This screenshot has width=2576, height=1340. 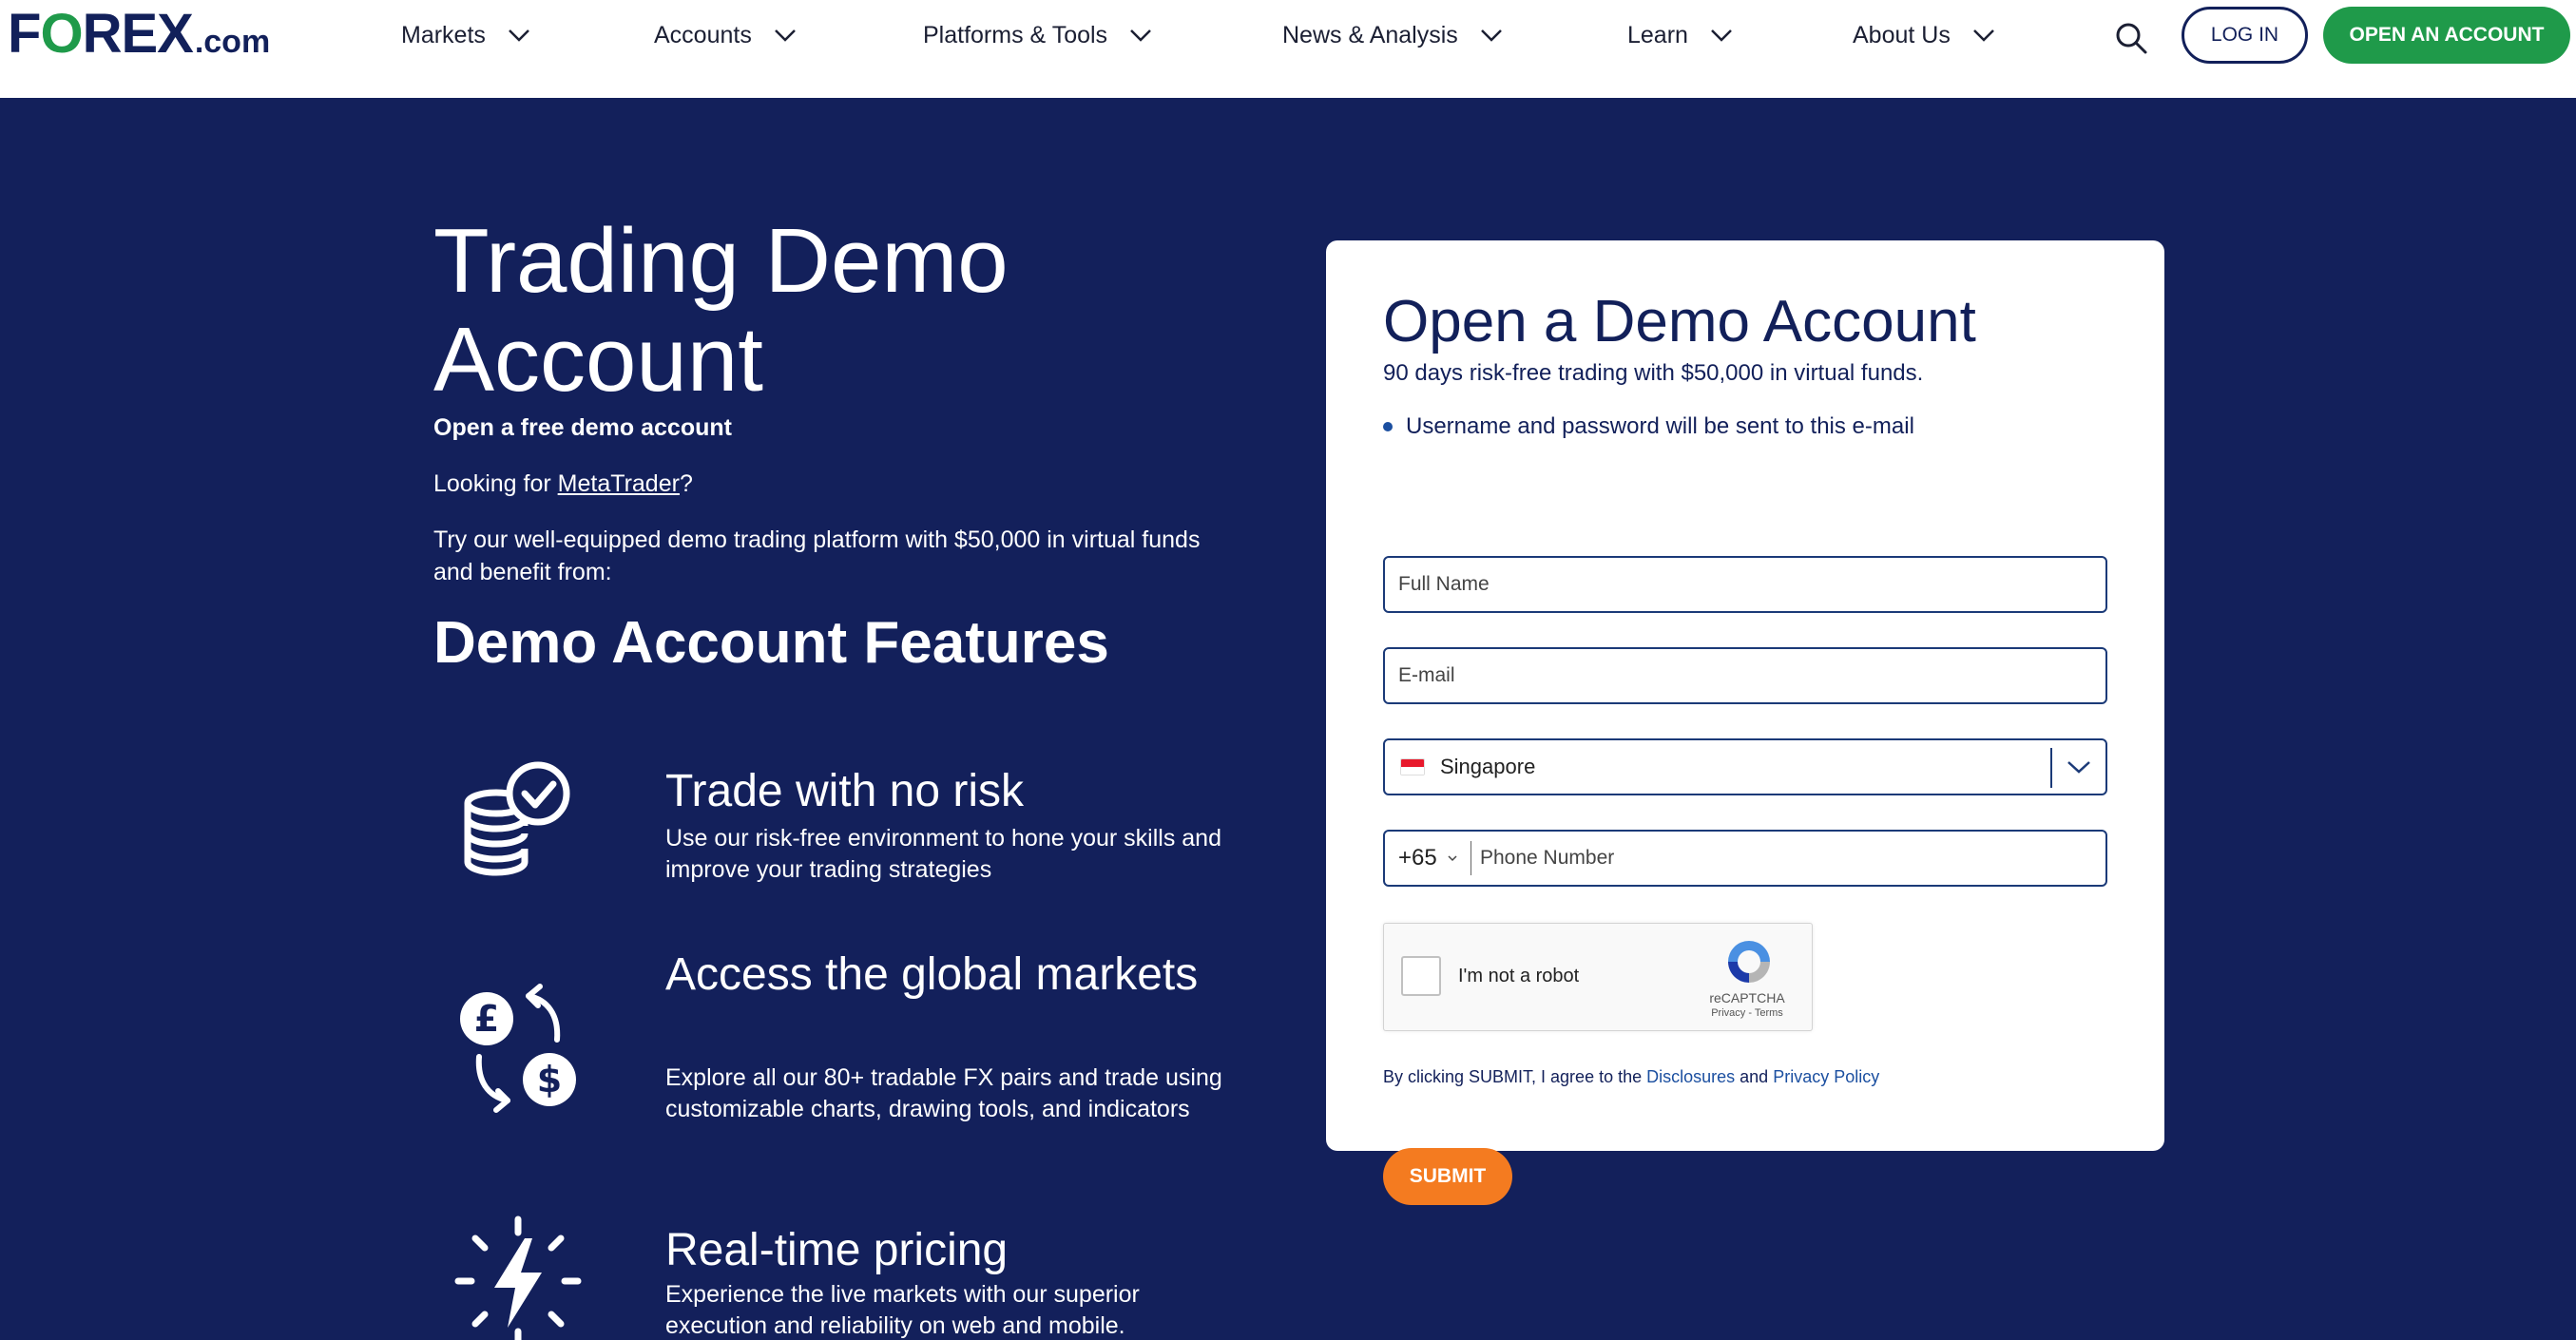 What do you see at coordinates (1421, 976) in the screenshot?
I see `recaptcha-checkbox` at bounding box center [1421, 976].